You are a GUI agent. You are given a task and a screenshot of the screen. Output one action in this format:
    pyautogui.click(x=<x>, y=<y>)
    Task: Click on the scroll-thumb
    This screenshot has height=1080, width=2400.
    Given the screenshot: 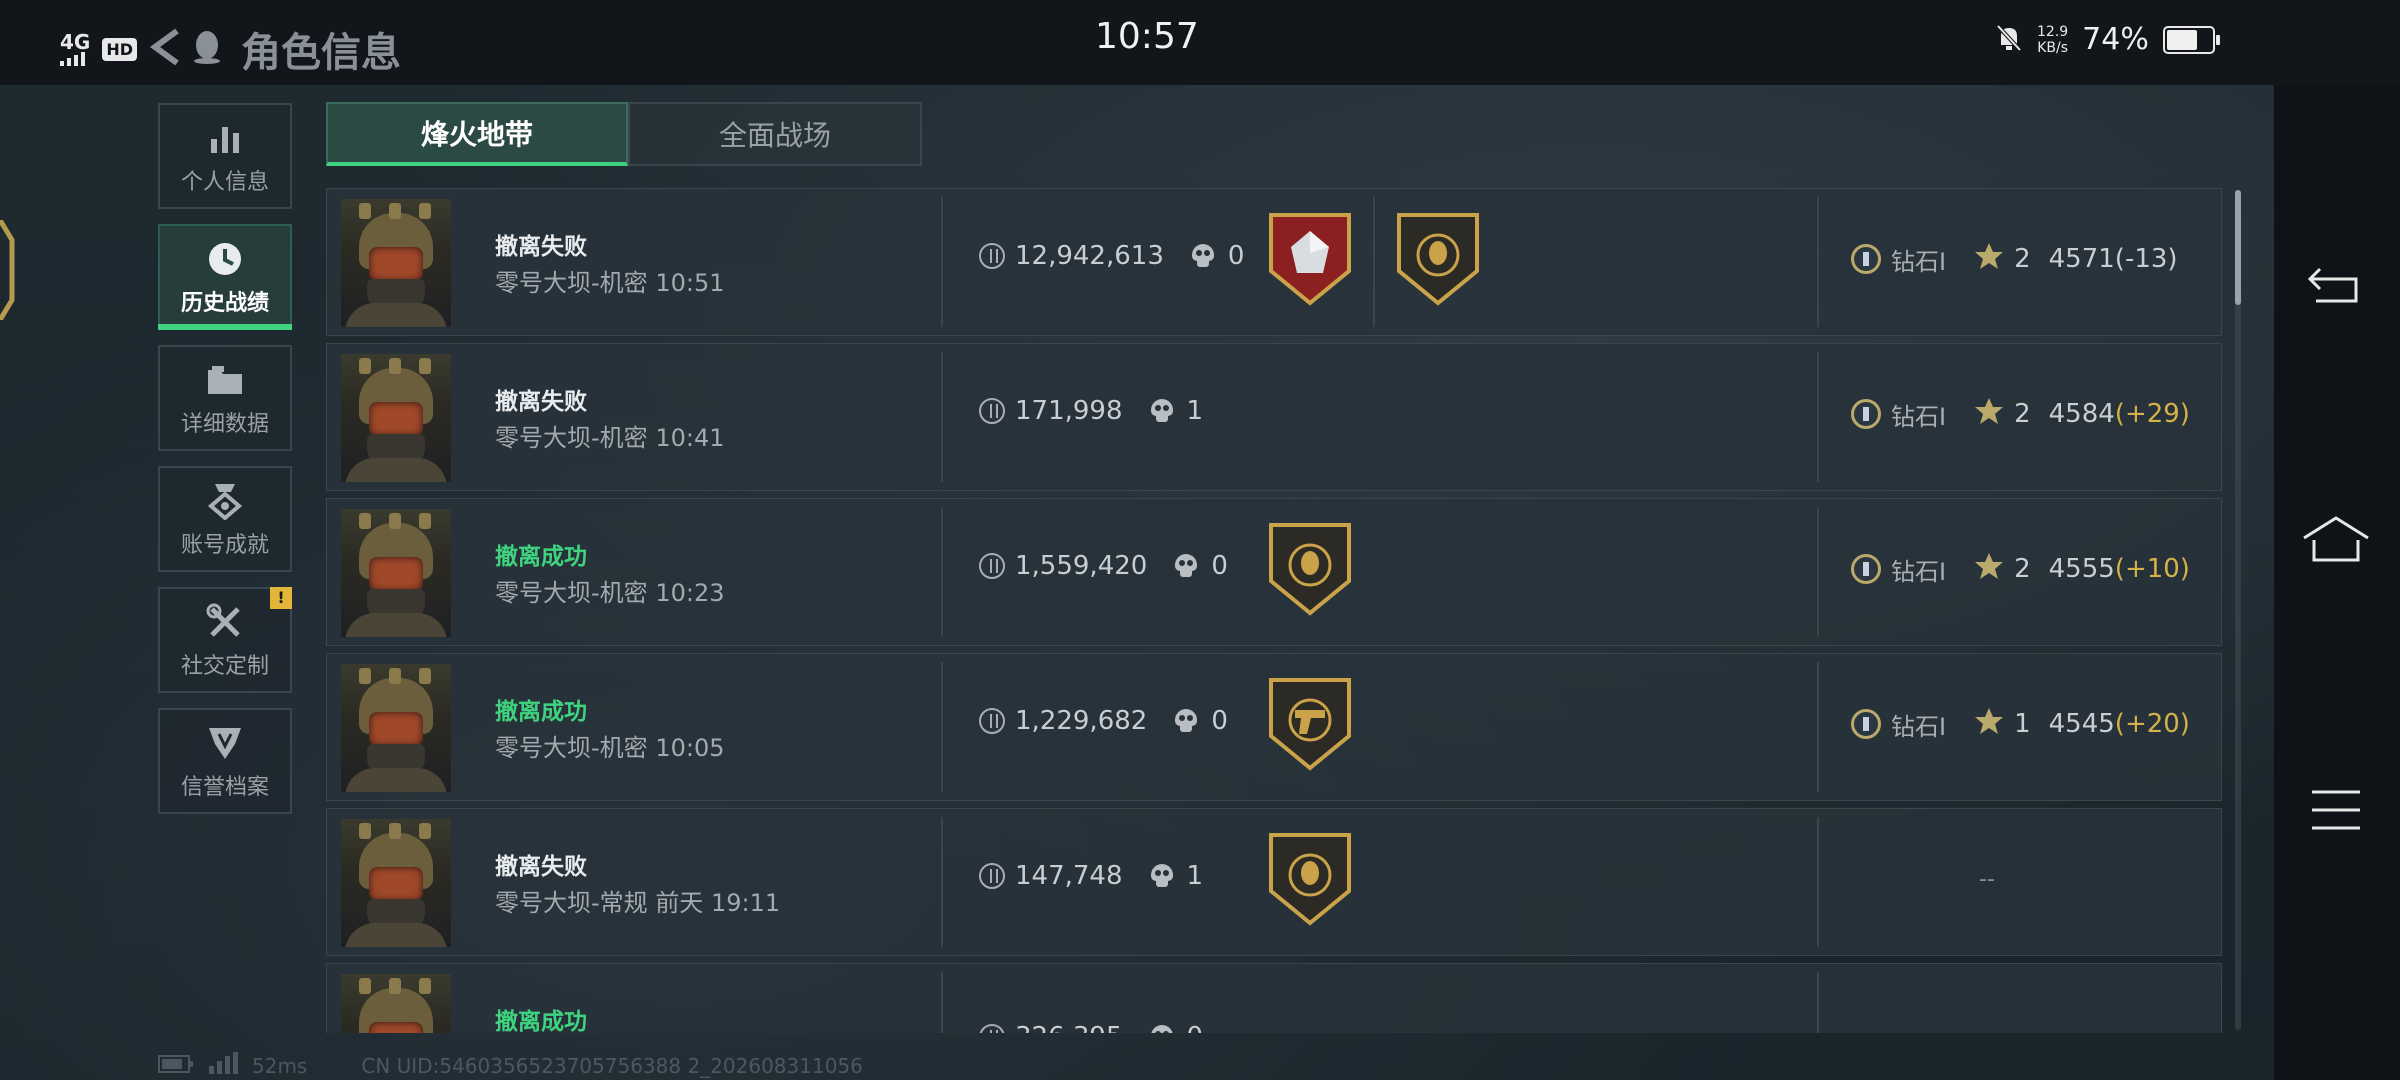 What is the action you would take?
    pyautogui.click(x=2238, y=247)
    